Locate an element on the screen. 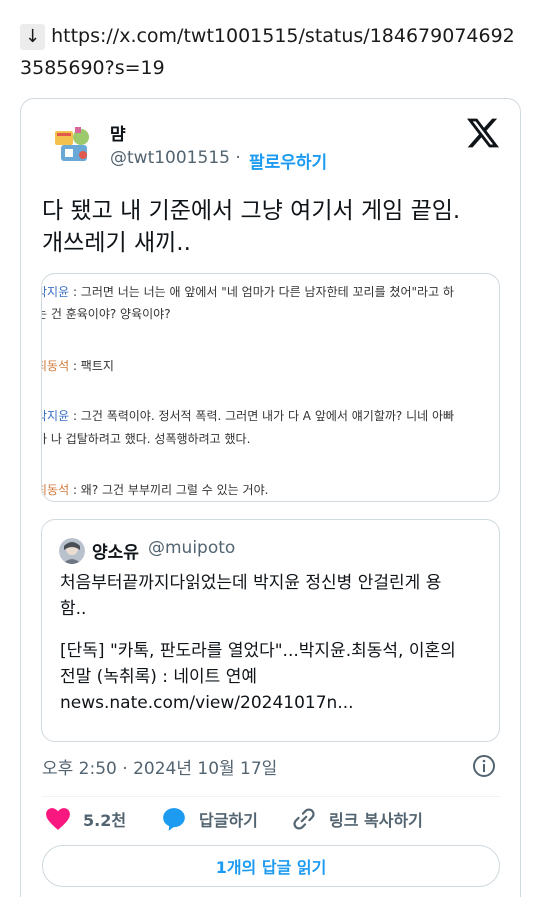 The width and height of the screenshot is (540, 897). quoted-text-line: [단독] "카톡, 판도라를 열었다"...박지윤.최동석, 이혼의 is located at coordinates (258, 651).